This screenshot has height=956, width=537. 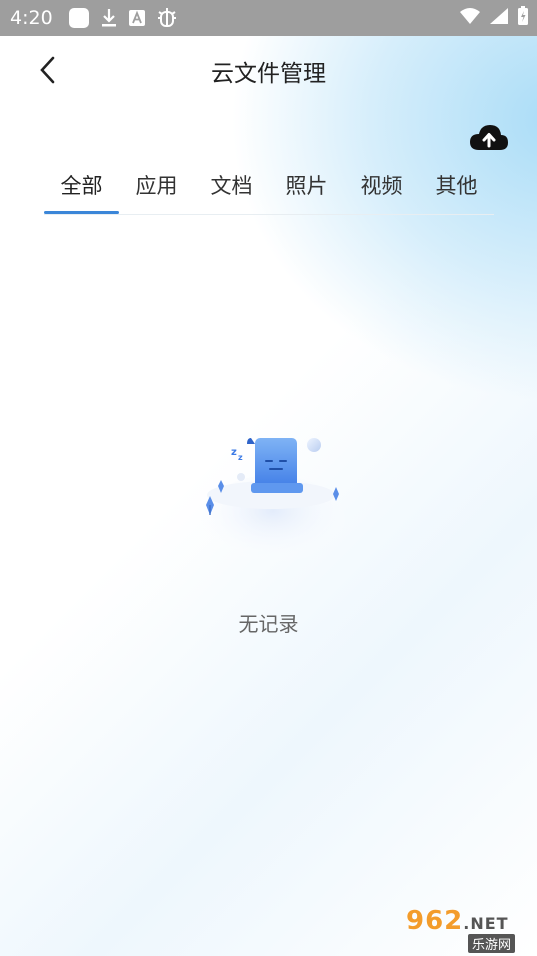 I want to click on a-box-icon, so click(x=137, y=18).